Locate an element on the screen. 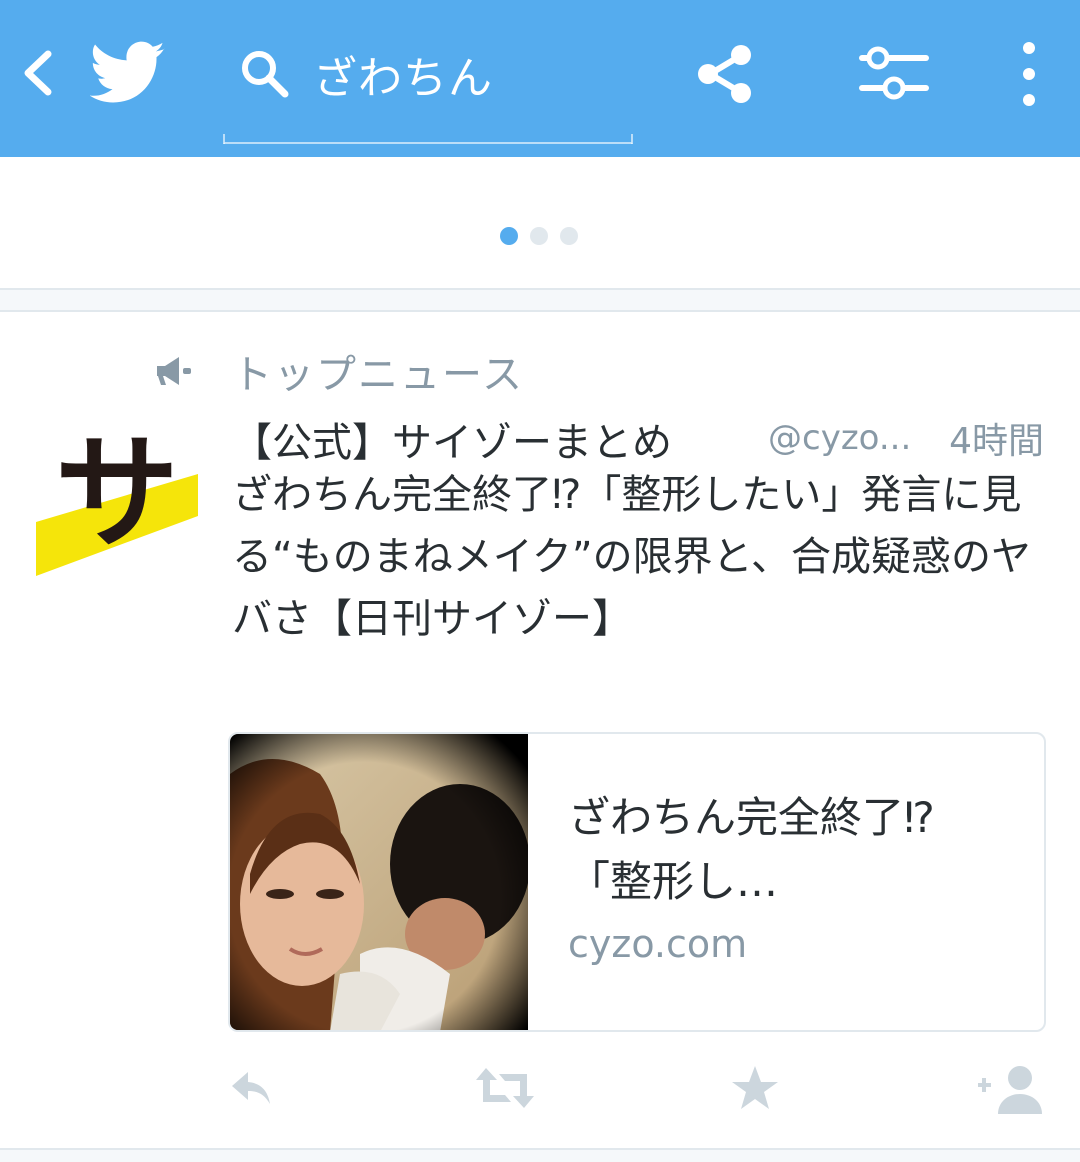  search-icon is located at coordinates (265, 74).